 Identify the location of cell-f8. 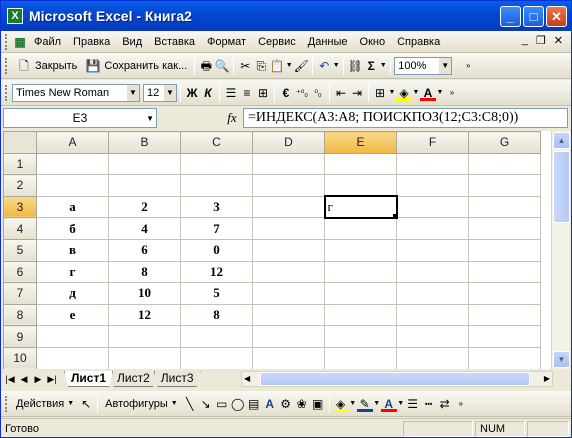
(432, 315).